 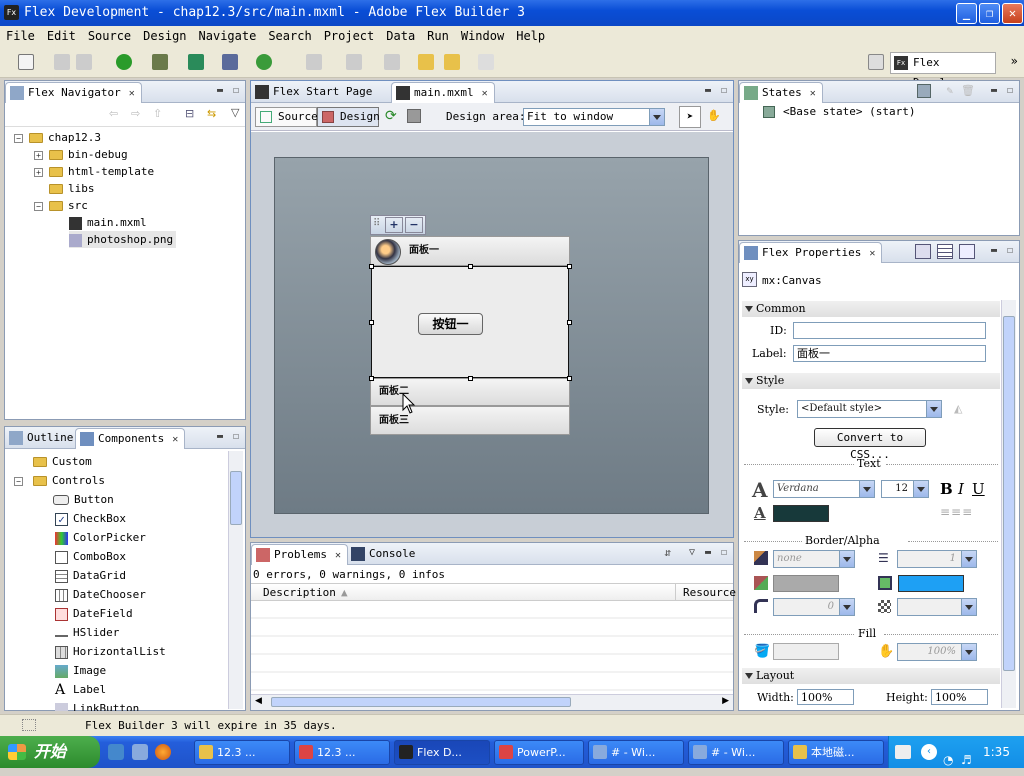 I want to click on profile-icon, so click(x=196, y=62).